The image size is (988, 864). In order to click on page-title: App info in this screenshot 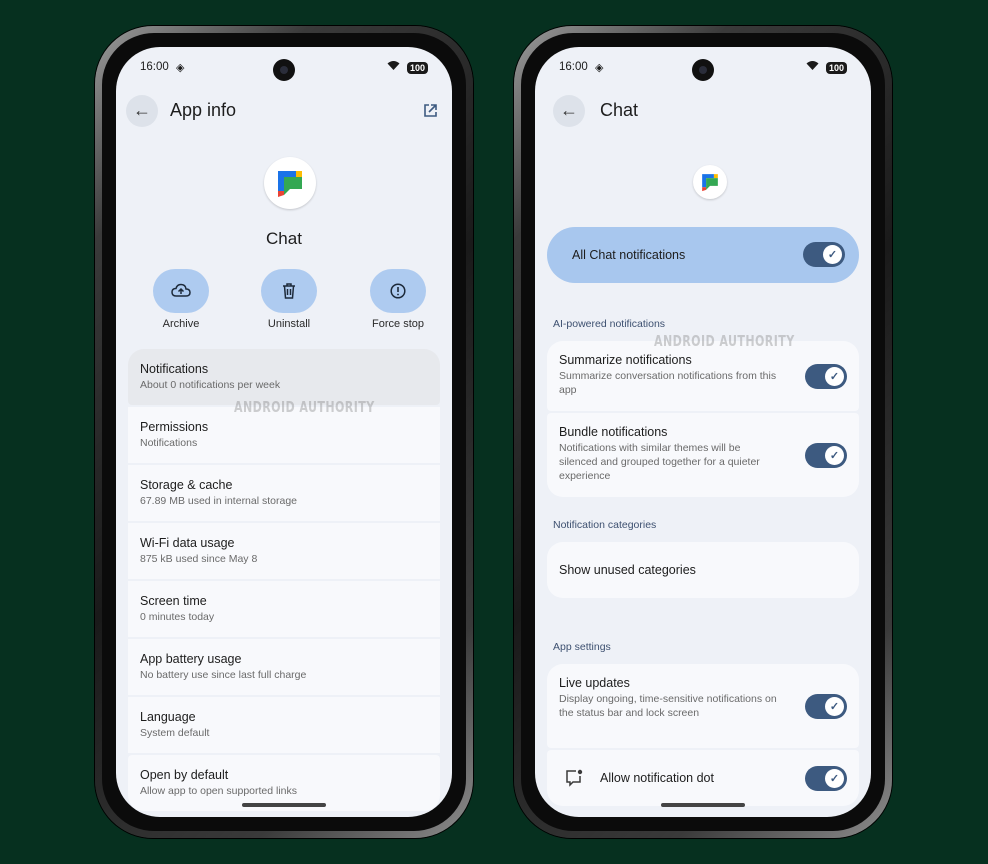, I will do `click(203, 110)`.